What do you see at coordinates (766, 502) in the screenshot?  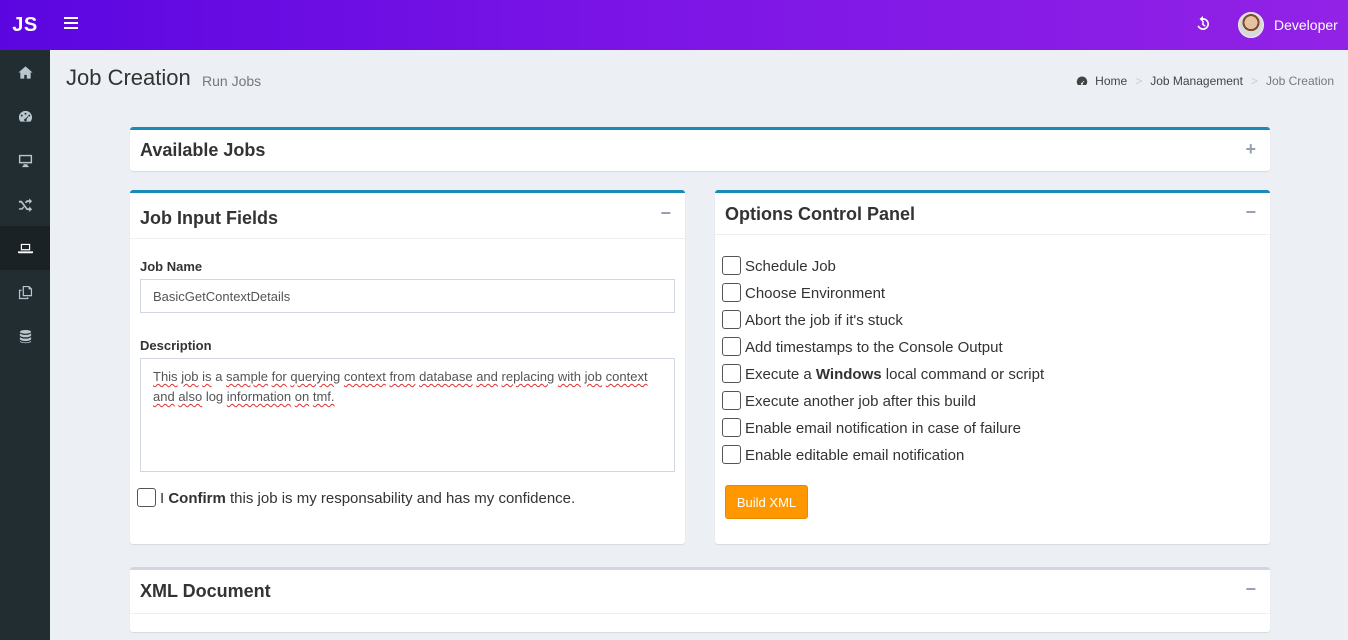 I see `build-xml-button: Build XML` at bounding box center [766, 502].